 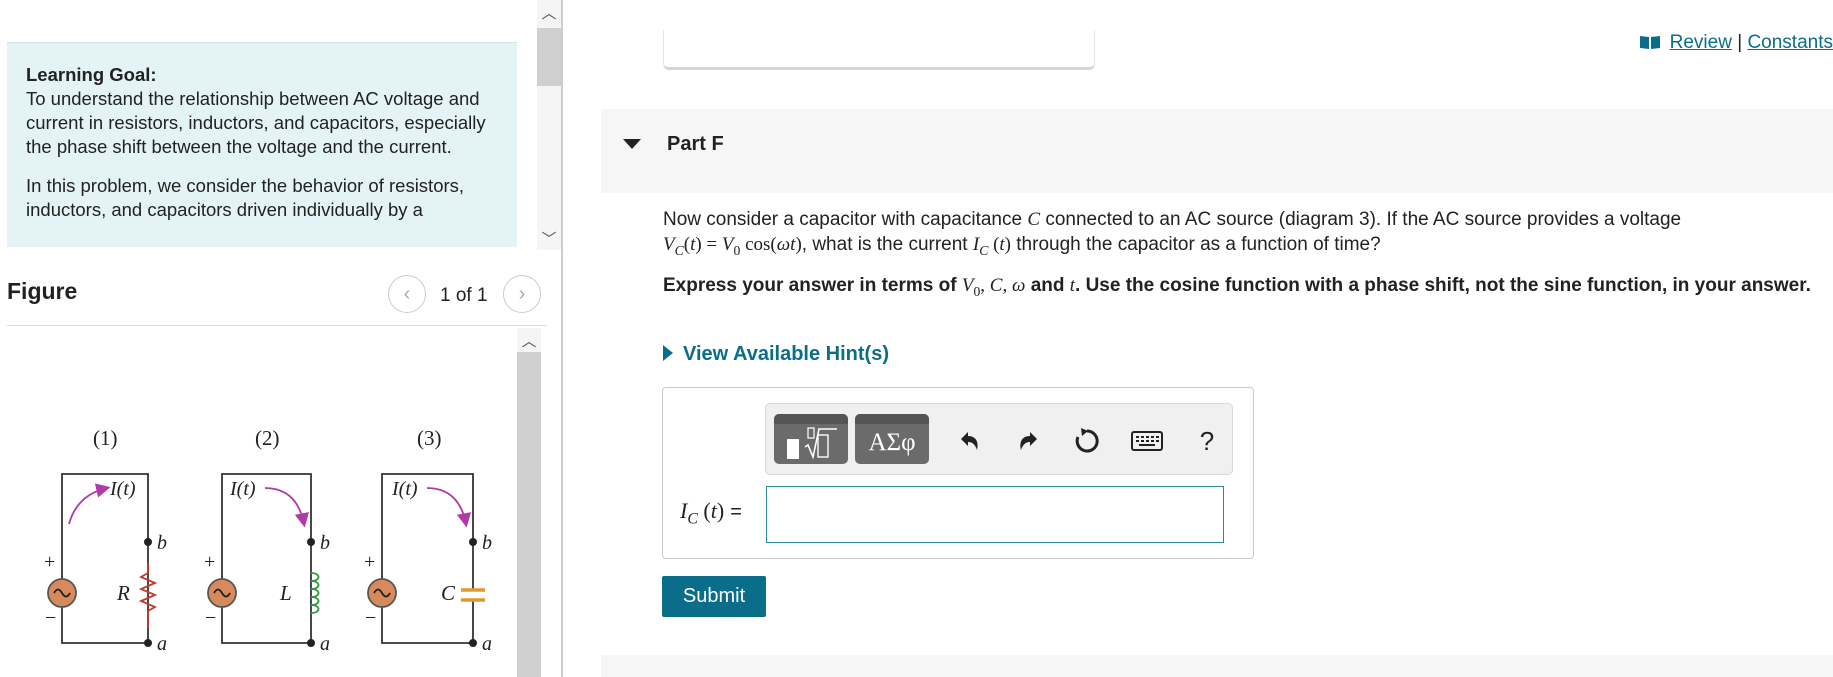 I want to click on circuit-1-number: (1), so click(x=105, y=438).